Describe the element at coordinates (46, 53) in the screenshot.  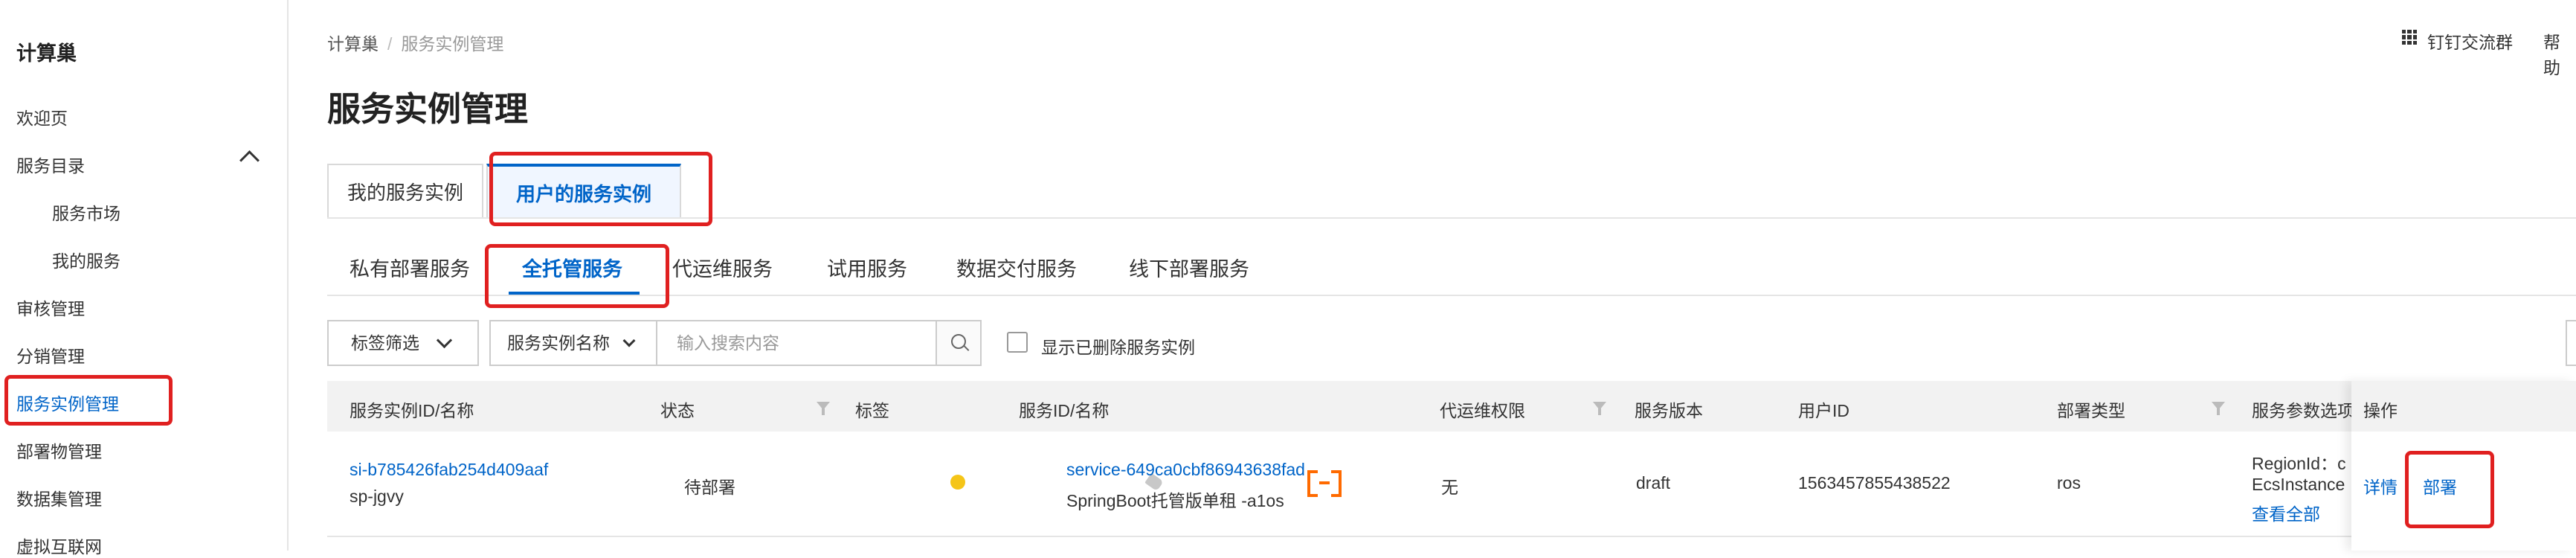
I see `sidebar-title: 计算巢` at that location.